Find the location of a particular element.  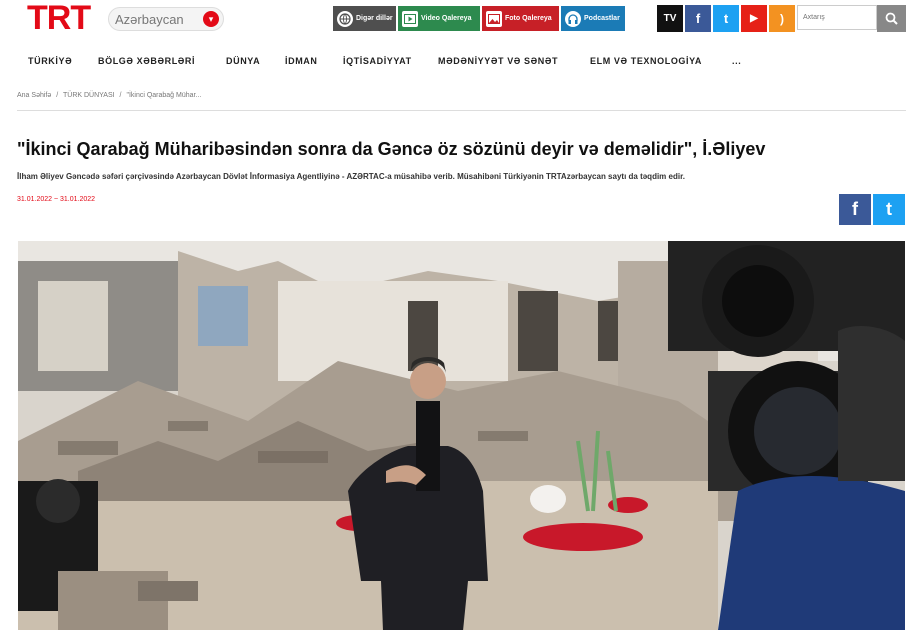

share-twitter-button: t is located at coordinates (889, 209).